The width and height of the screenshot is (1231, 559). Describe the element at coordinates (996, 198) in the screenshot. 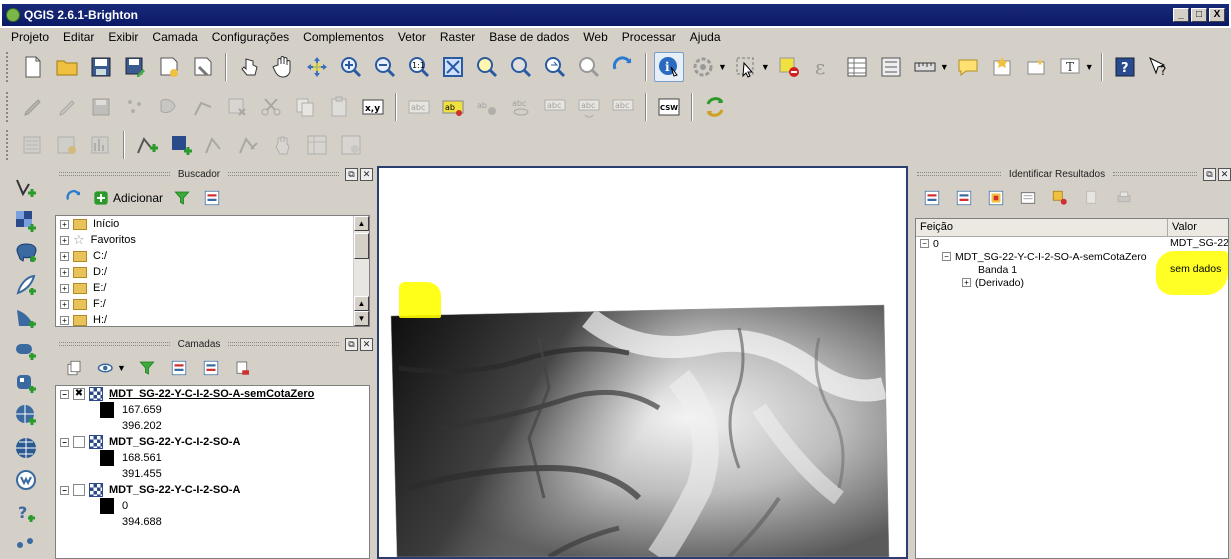

I see `expand-new-results-icon` at that location.